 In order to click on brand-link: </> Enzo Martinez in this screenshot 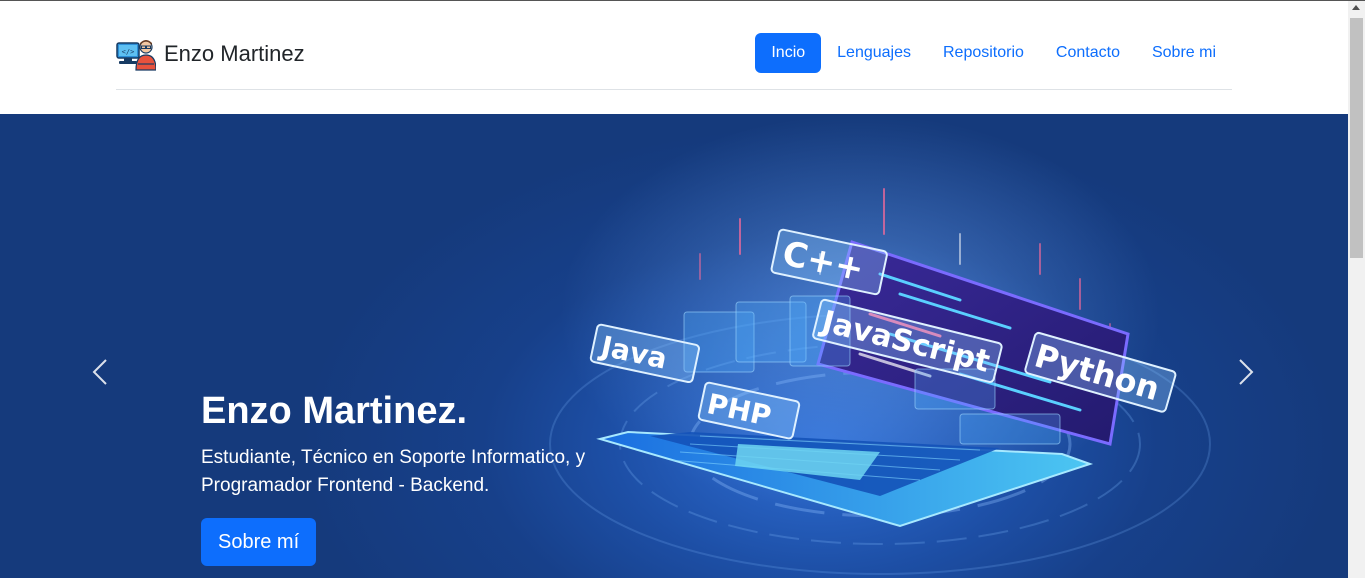, I will do `click(210, 54)`.